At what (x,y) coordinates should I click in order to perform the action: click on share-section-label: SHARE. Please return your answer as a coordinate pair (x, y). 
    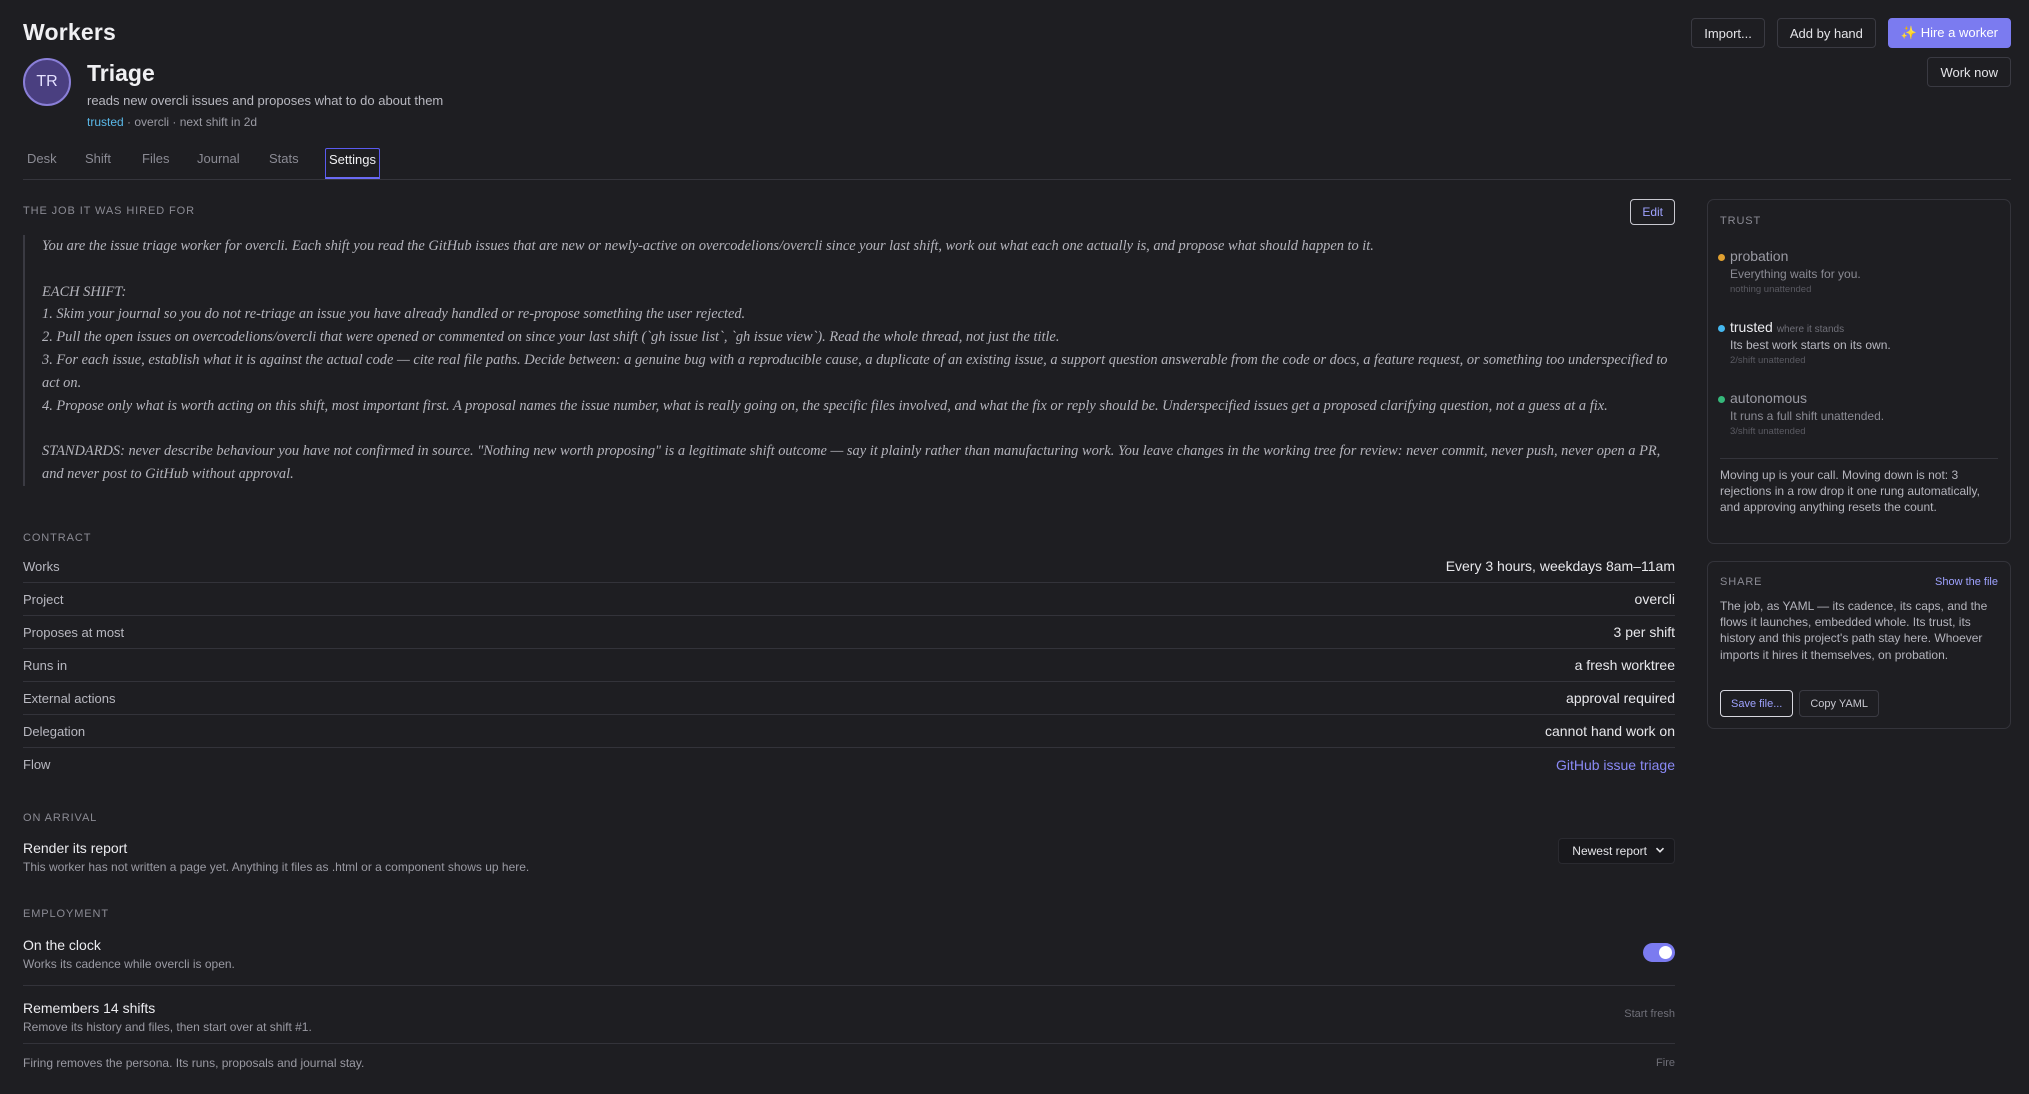
    Looking at the image, I should click on (1741, 582).